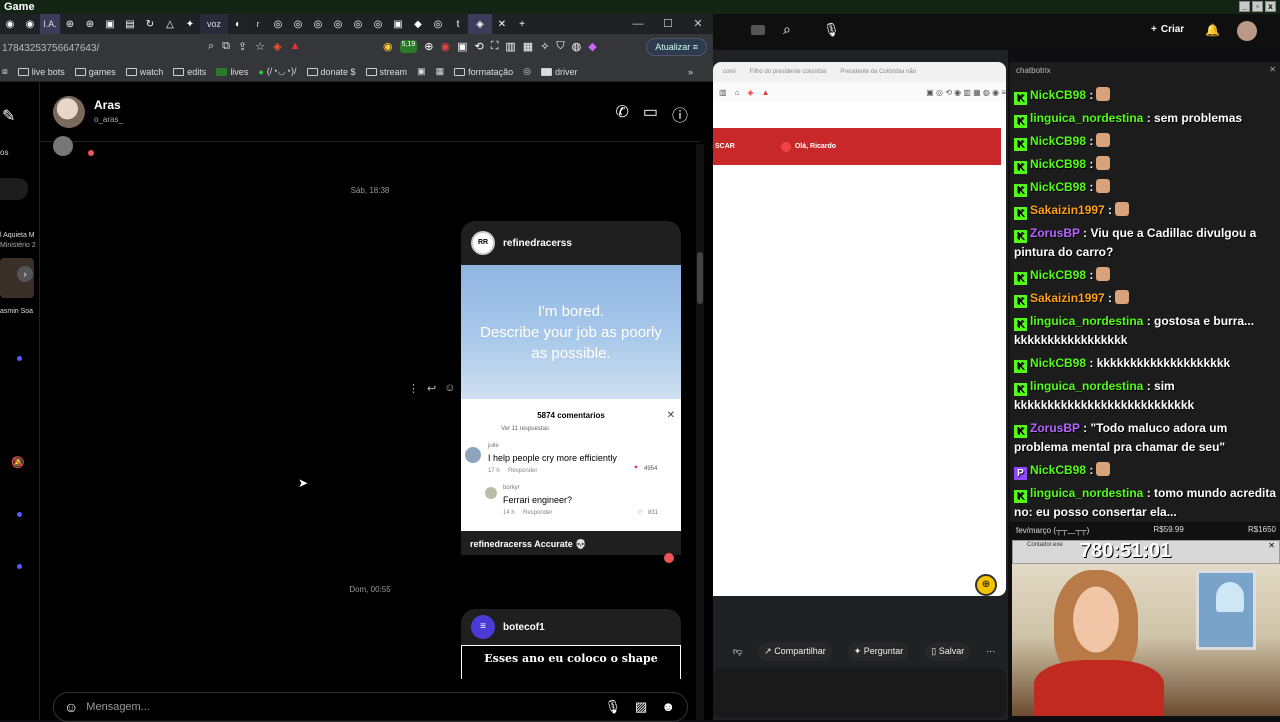 The image size is (1280, 722). What do you see at coordinates (676, 47) in the screenshot?
I see `update-button: Atualizar ≡` at bounding box center [676, 47].